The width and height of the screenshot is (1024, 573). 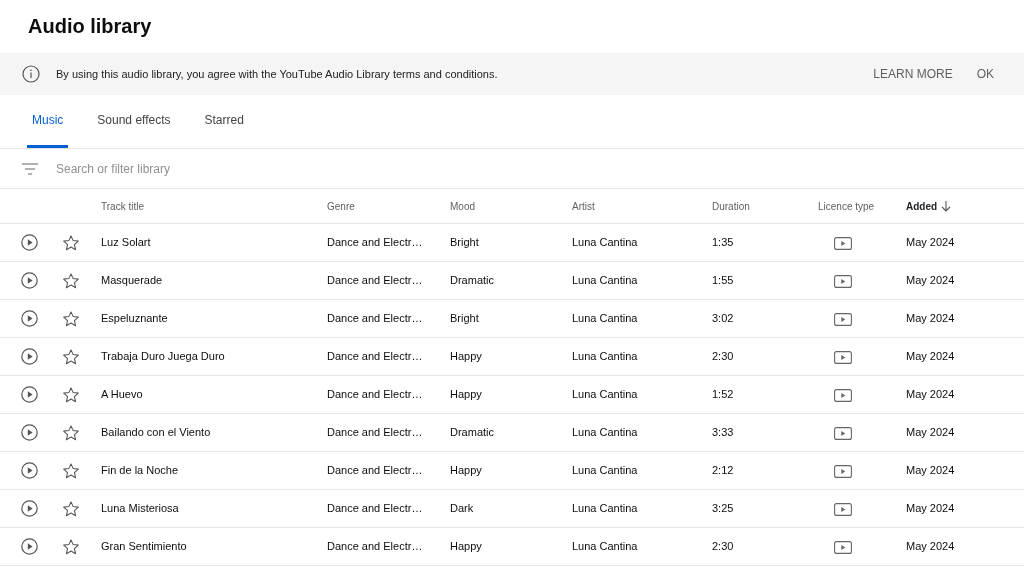 What do you see at coordinates (985, 74) in the screenshot?
I see `ok-button: OK` at bounding box center [985, 74].